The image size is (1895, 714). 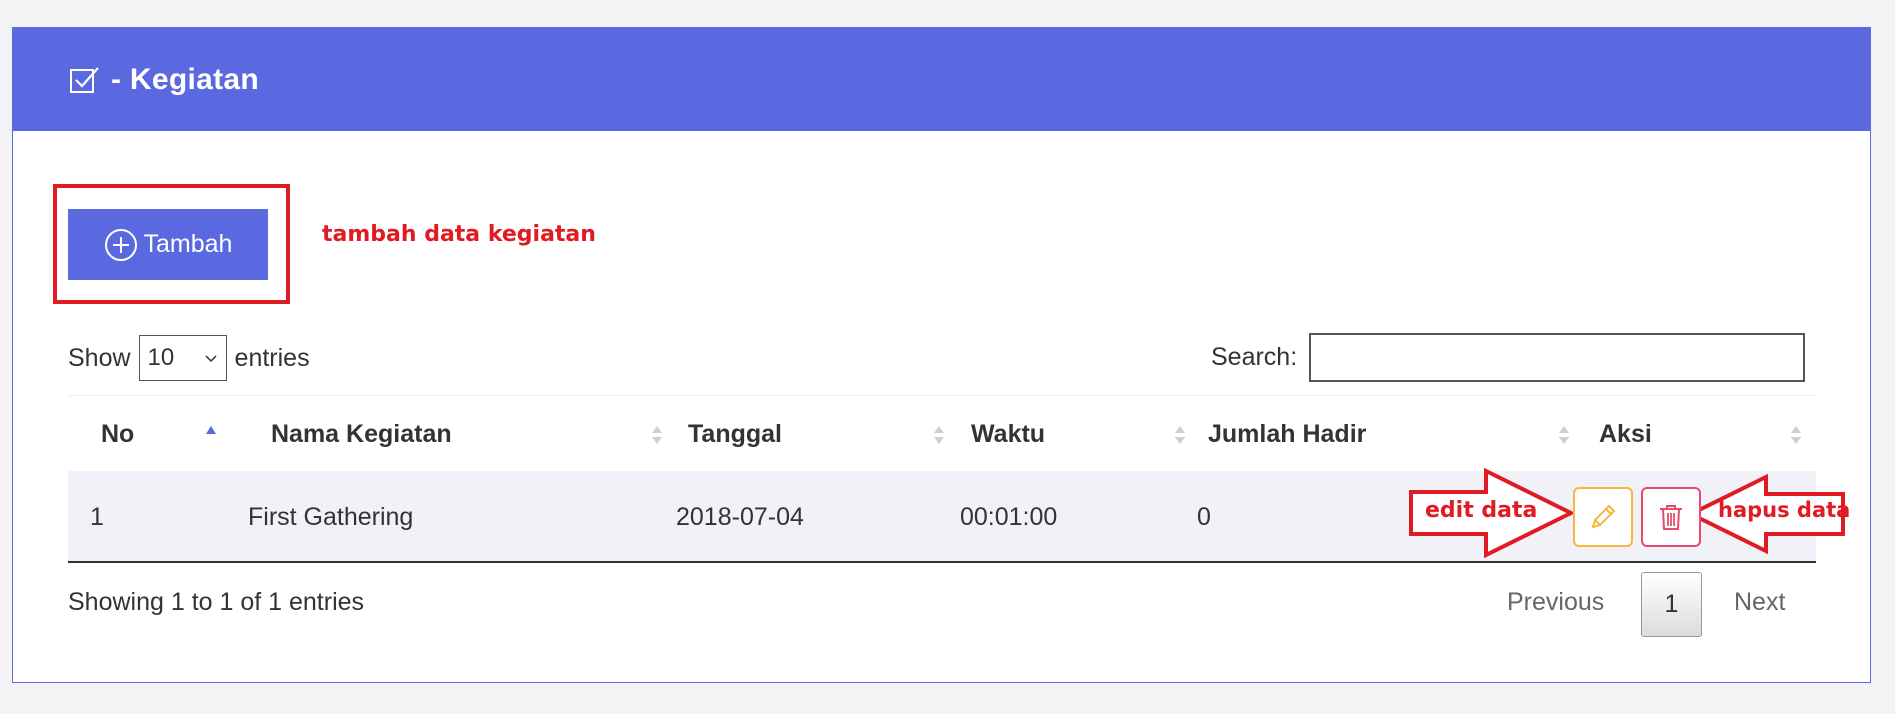 What do you see at coordinates (1287, 433) in the screenshot?
I see `column-header-label: Jumlah Hadir` at bounding box center [1287, 433].